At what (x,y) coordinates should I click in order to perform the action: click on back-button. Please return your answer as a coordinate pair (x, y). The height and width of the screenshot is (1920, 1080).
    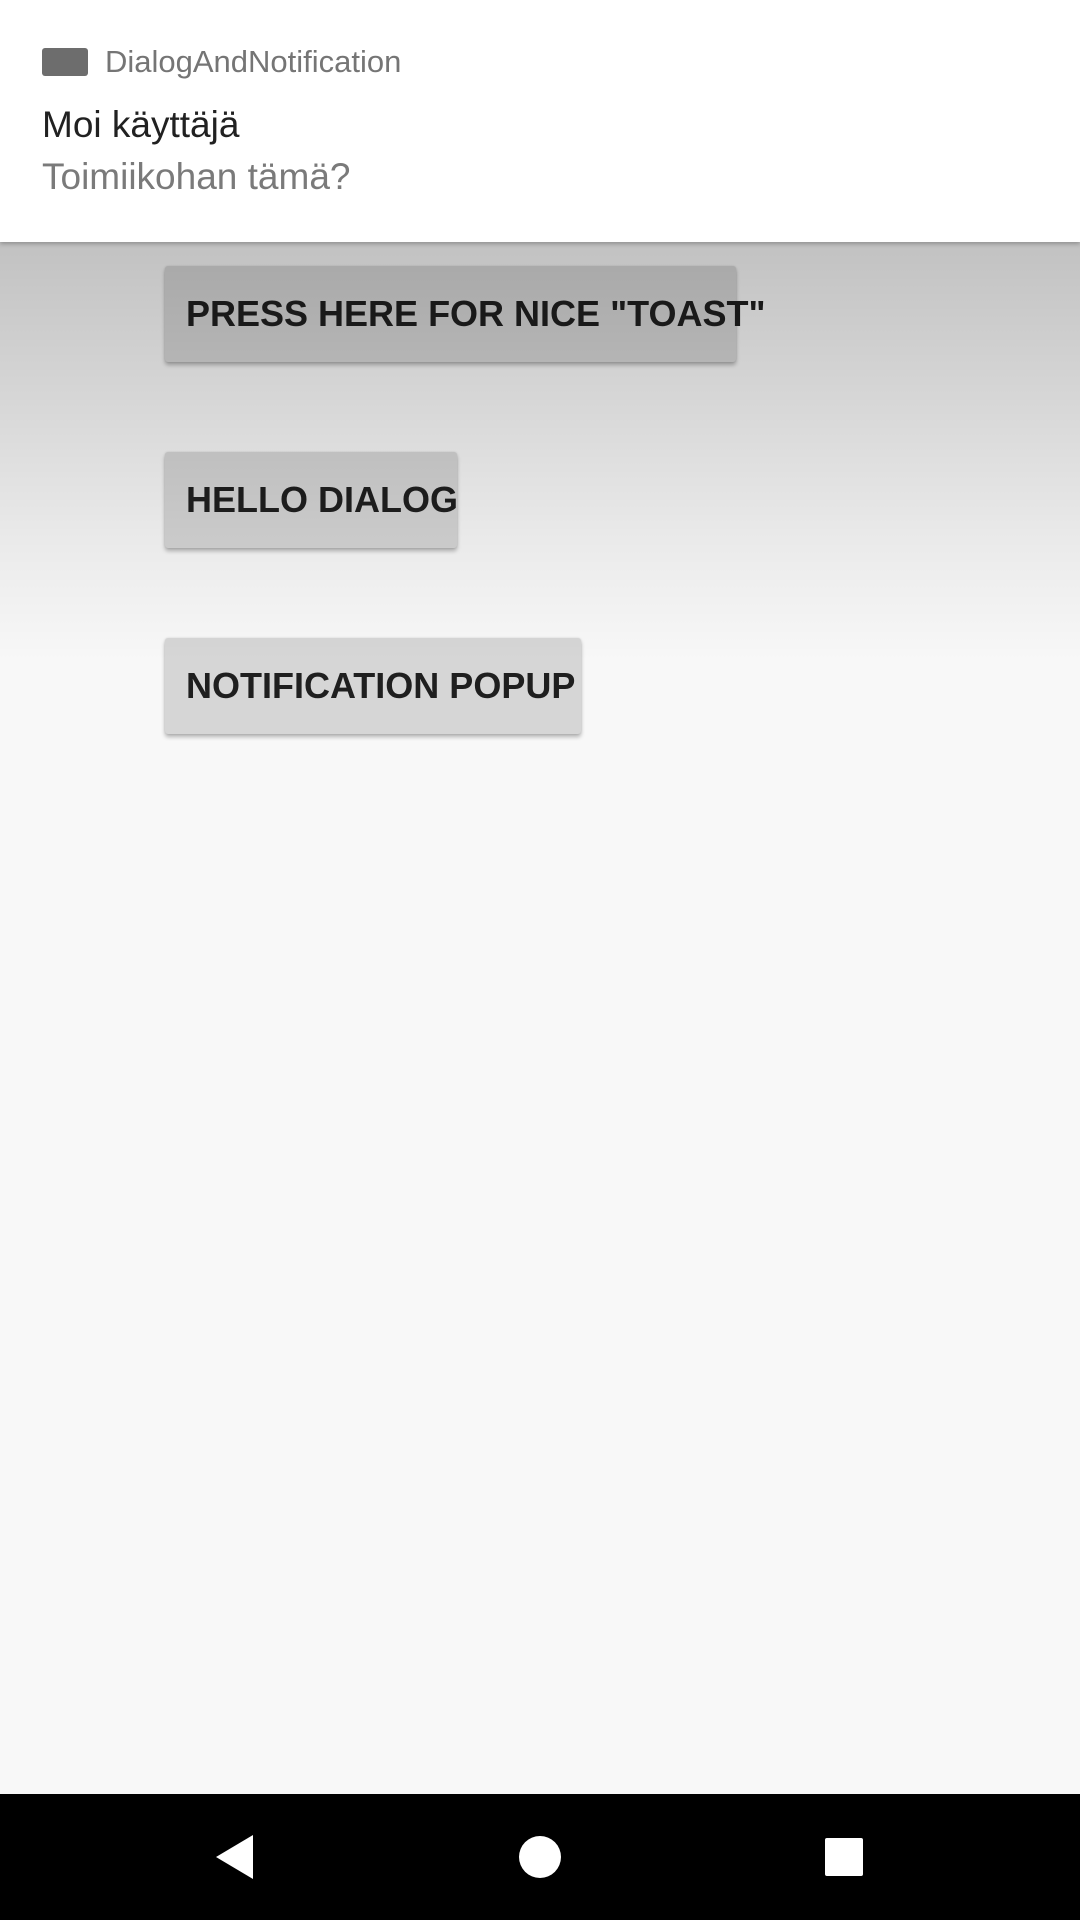
    Looking at the image, I should click on (235, 1857).